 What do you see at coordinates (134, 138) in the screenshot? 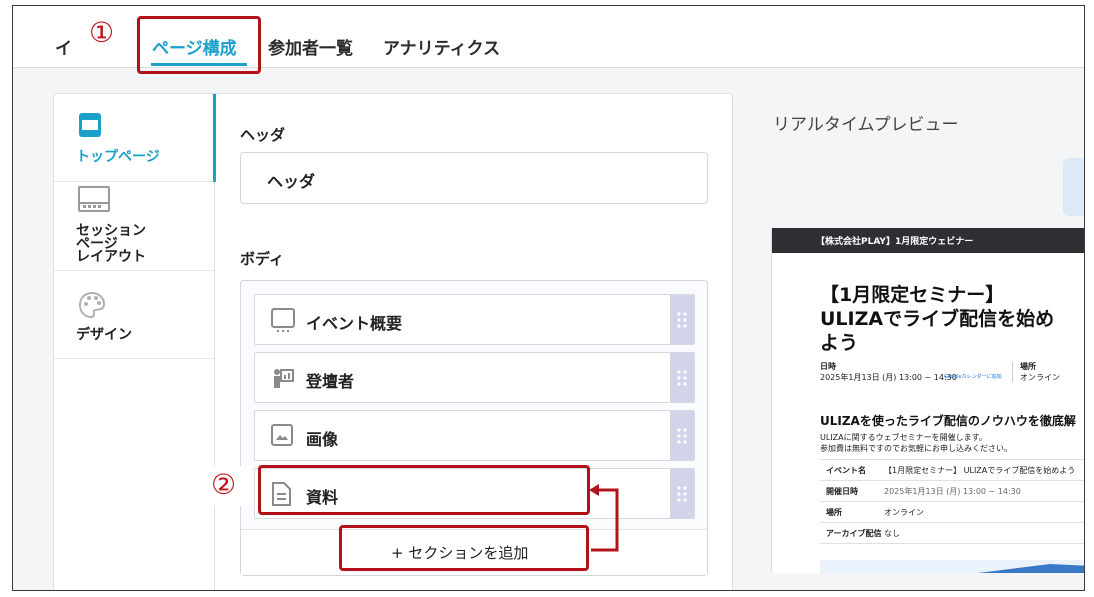
I see `side-nav-top-page: トップページ` at bounding box center [134, 138].